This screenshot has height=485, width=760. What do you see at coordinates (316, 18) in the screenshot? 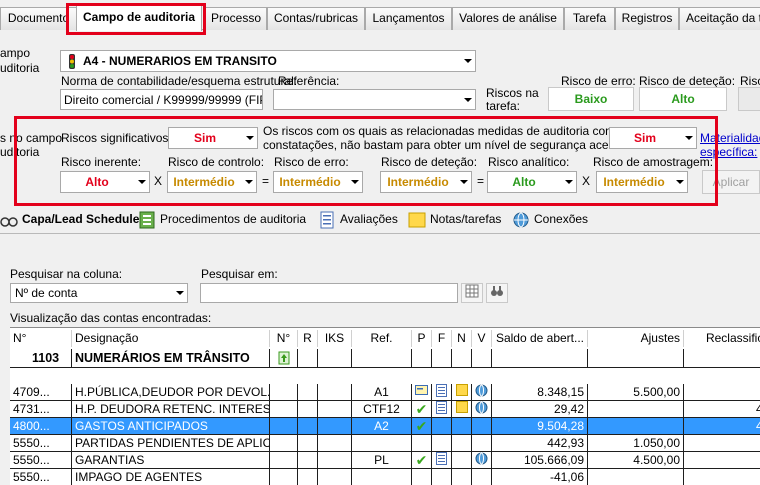
I see `tab-contas-rubricas: Contas/rubricas` at bounding box center [316, 18].